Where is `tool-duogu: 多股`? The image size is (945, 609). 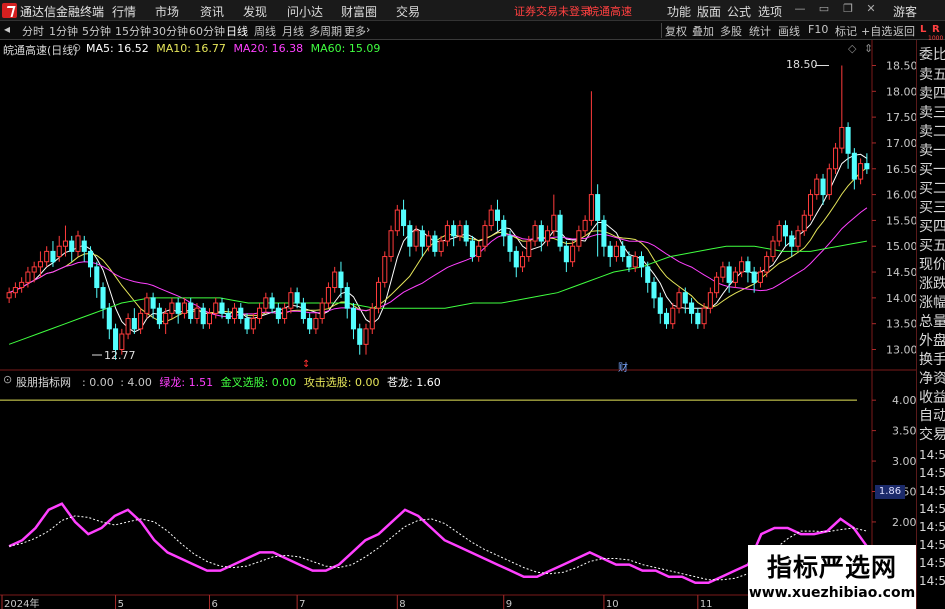 tool-duogu: 多股 is located at coordinates (731, 31).